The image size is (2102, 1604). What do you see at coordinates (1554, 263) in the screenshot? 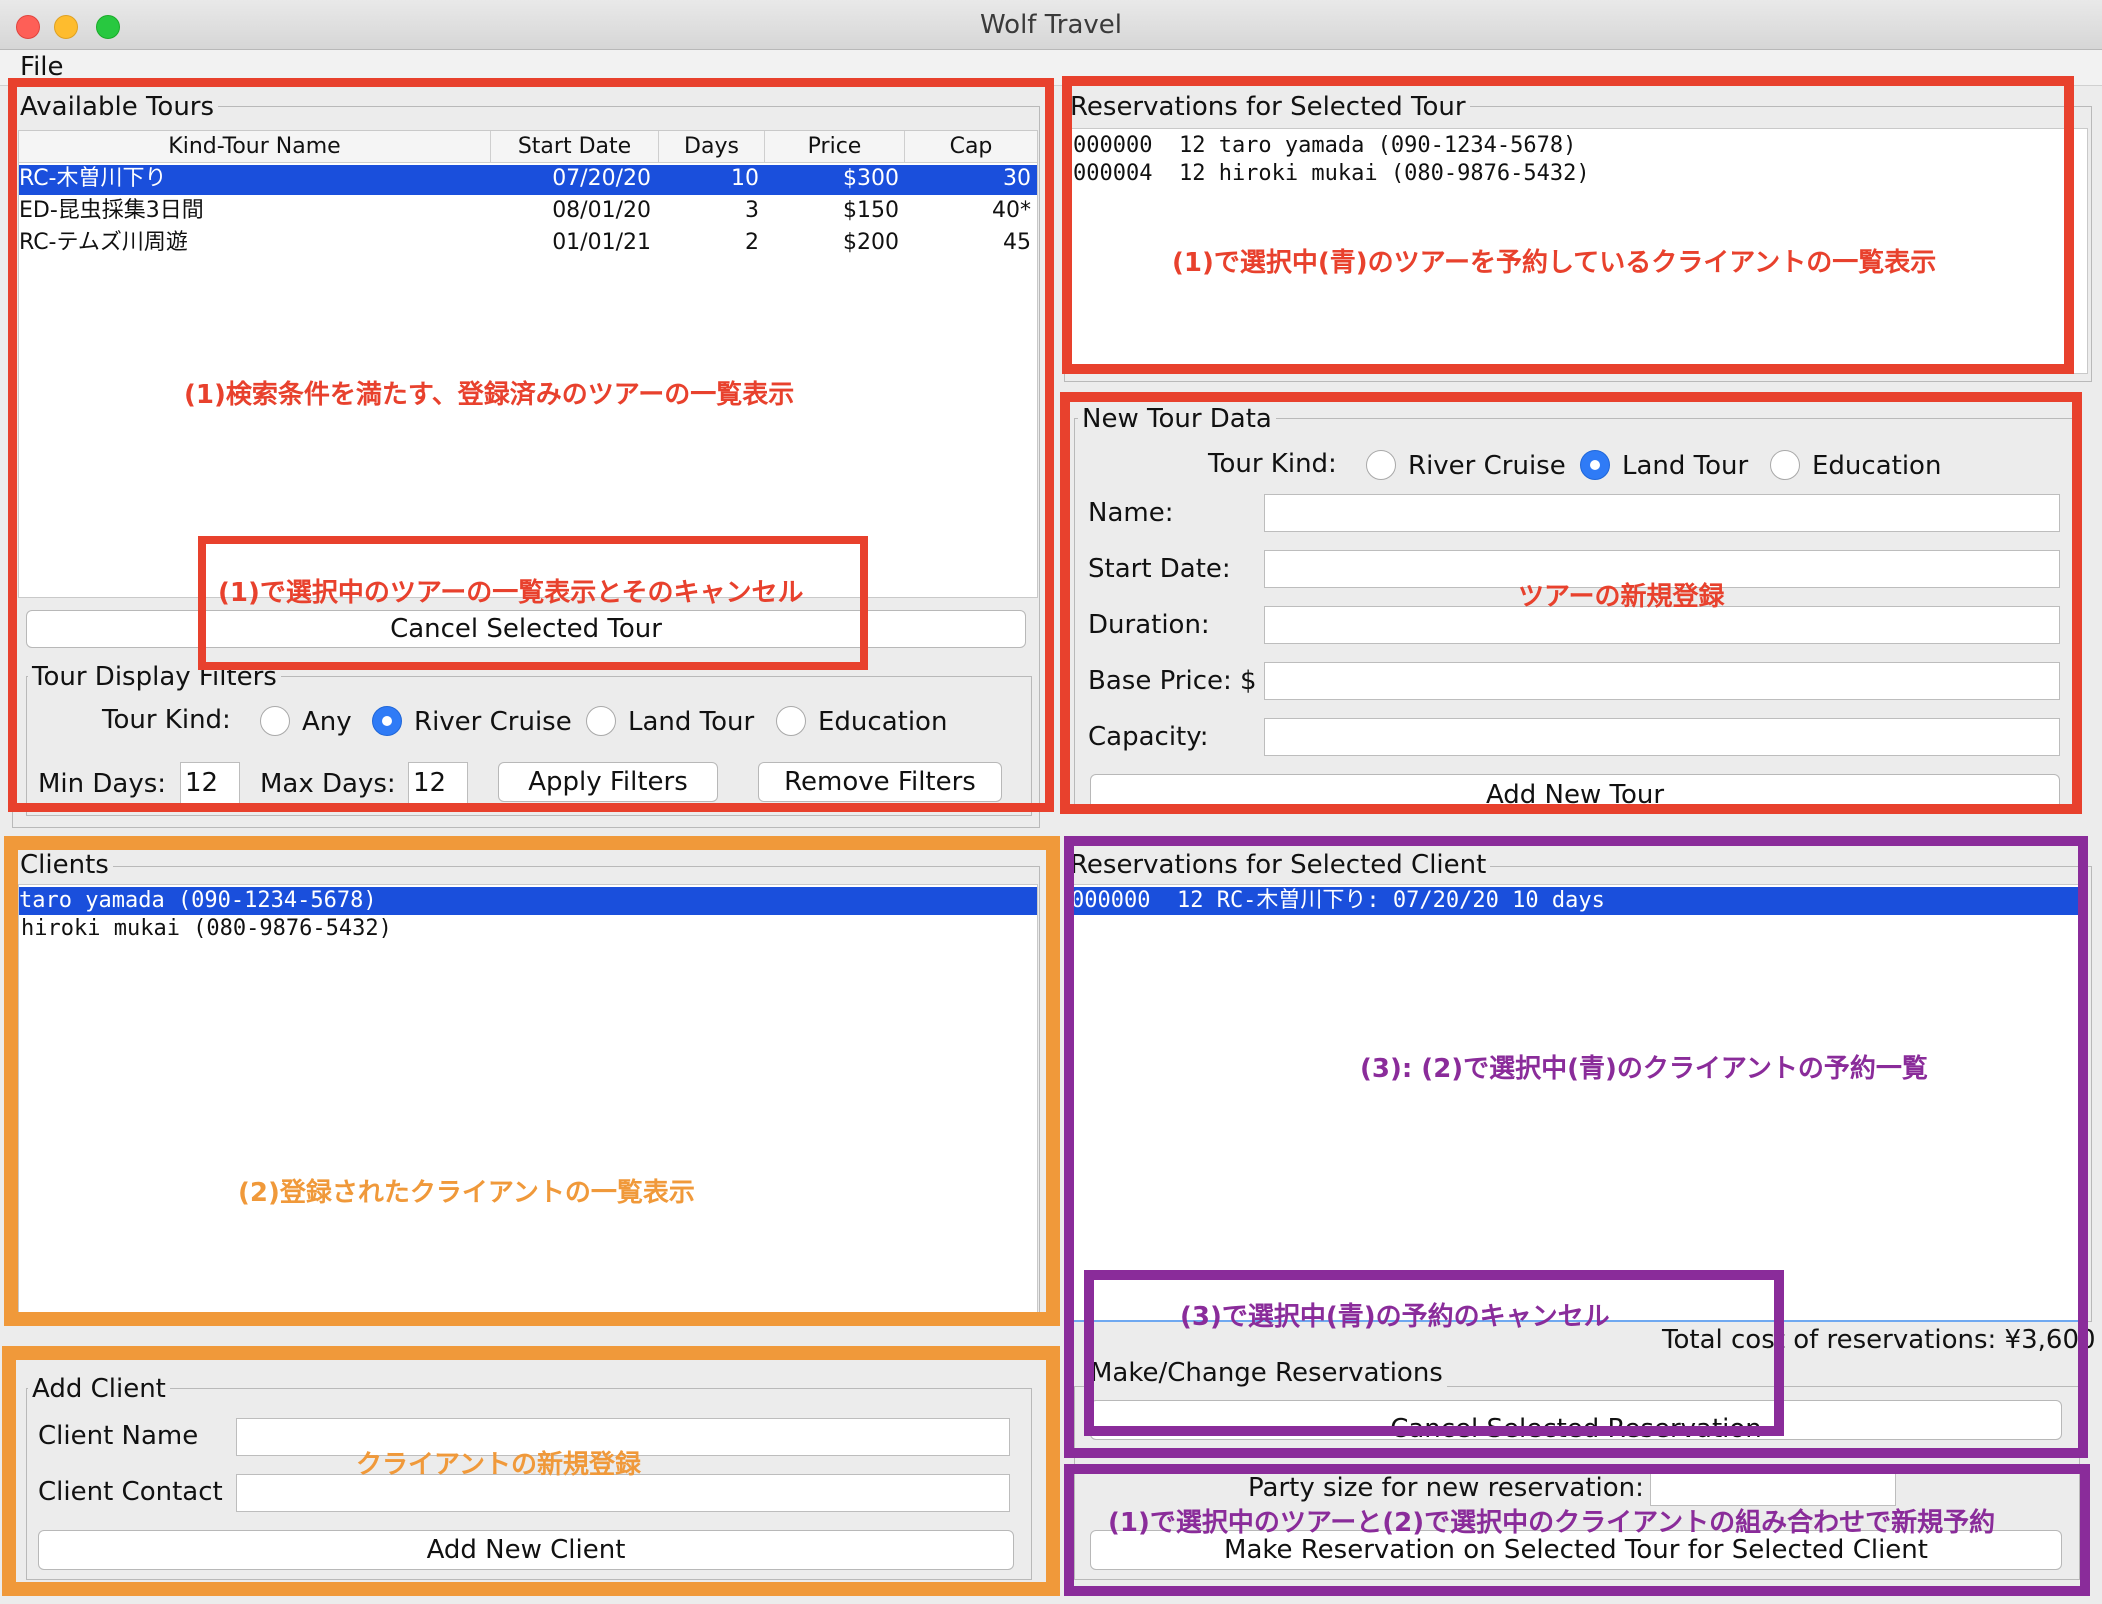
I see `annotation-tour-reservations: (1)で選択中(青)のツアーを予約しているクライアントの一覧表示` at bounding box center [1554, 263].